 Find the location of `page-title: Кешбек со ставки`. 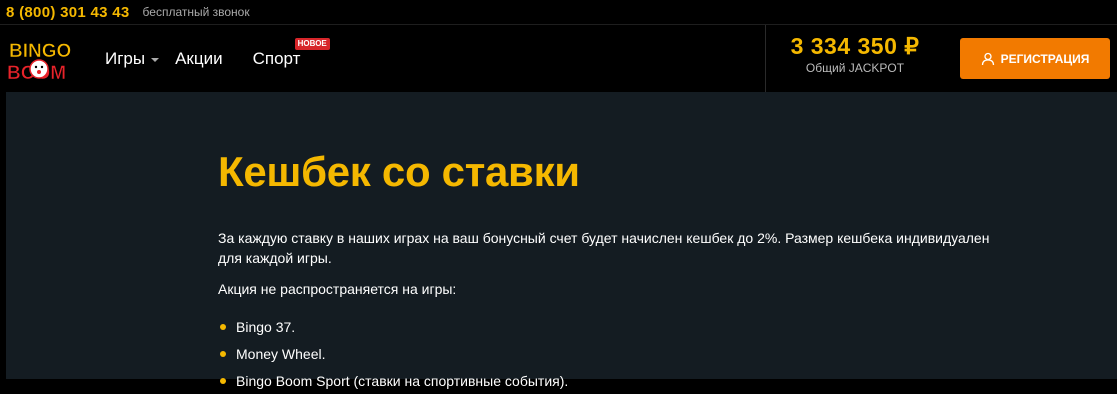

page-title: Кешбек со ставки is located at coordinates (399, 171).